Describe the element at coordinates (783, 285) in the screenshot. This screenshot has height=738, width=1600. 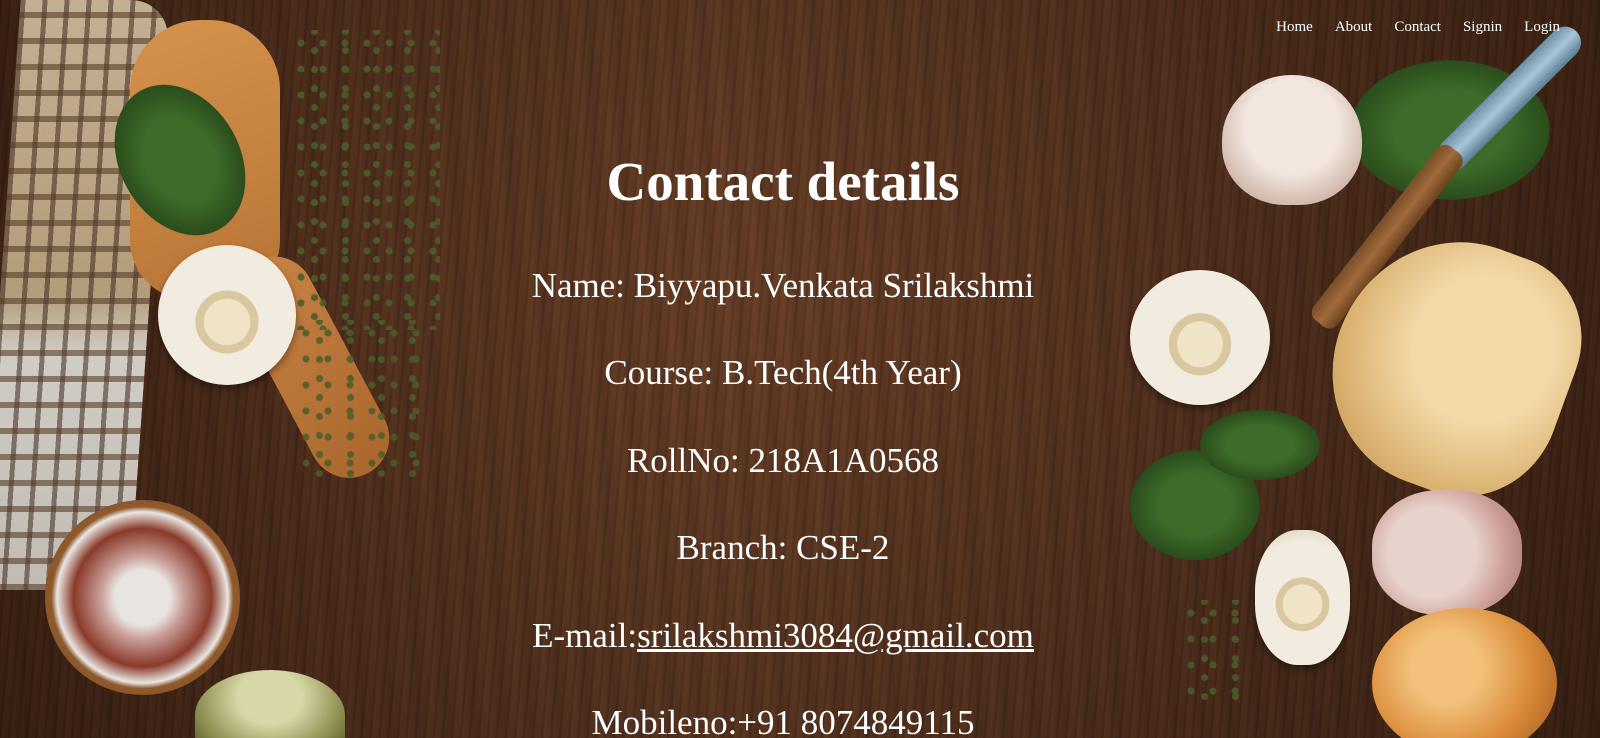
I see `name-line: Name: Biyyapu.Venkata Srilakshmi` at that location.